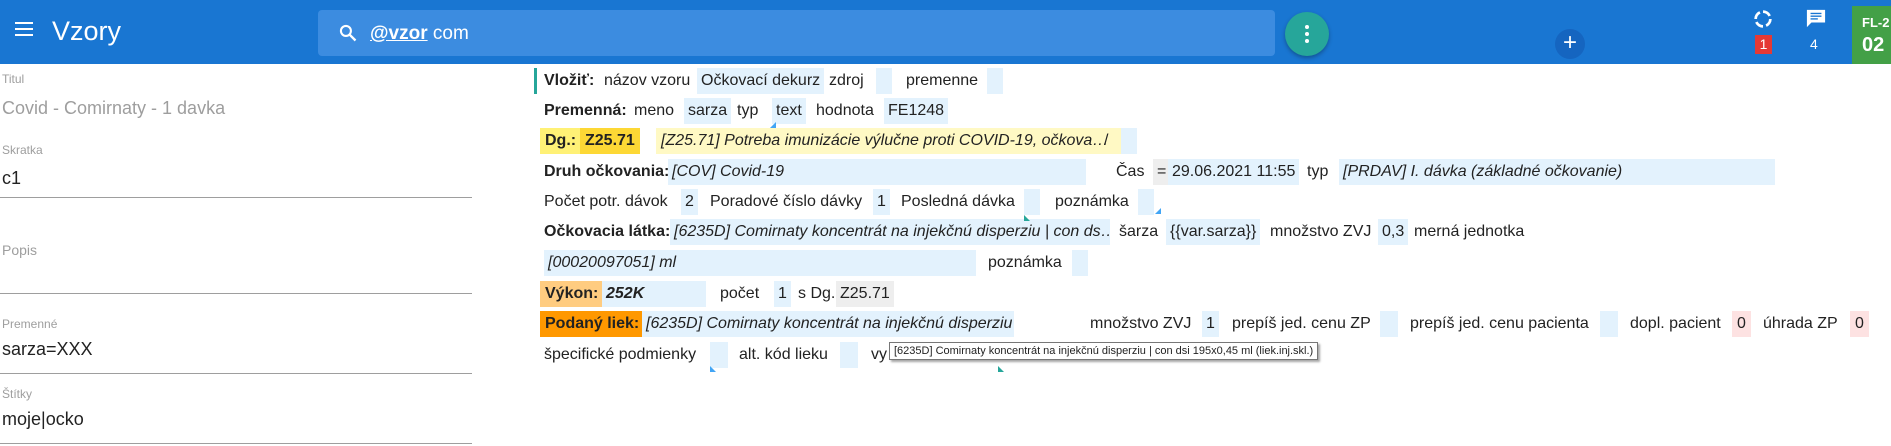 This screenshot has height=446, width=1891. What do you see at coordinates (607, 231) in the screenshot?
I see `vaccine-label: Očkovacia látka:` at bounding box center [607, 231].